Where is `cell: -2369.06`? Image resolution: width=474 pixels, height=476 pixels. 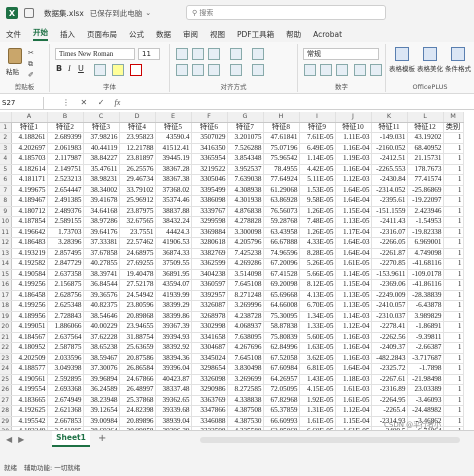
cell: -2369.06 is located at coordinates (389, 285).